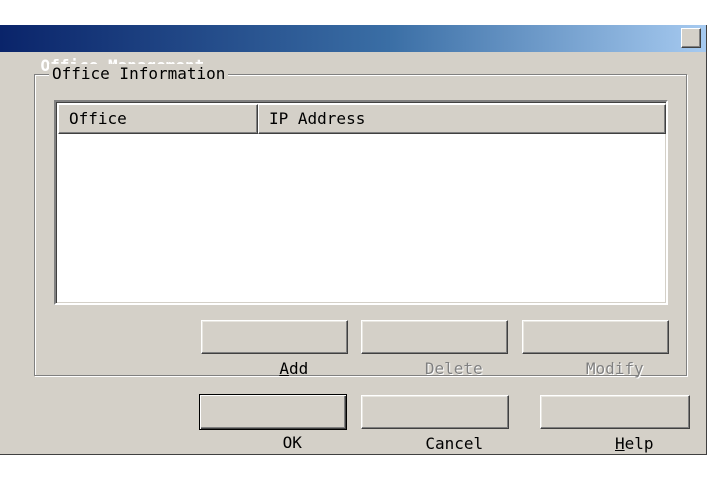  I want to click on modify-button: Modify, so click(595, 349).